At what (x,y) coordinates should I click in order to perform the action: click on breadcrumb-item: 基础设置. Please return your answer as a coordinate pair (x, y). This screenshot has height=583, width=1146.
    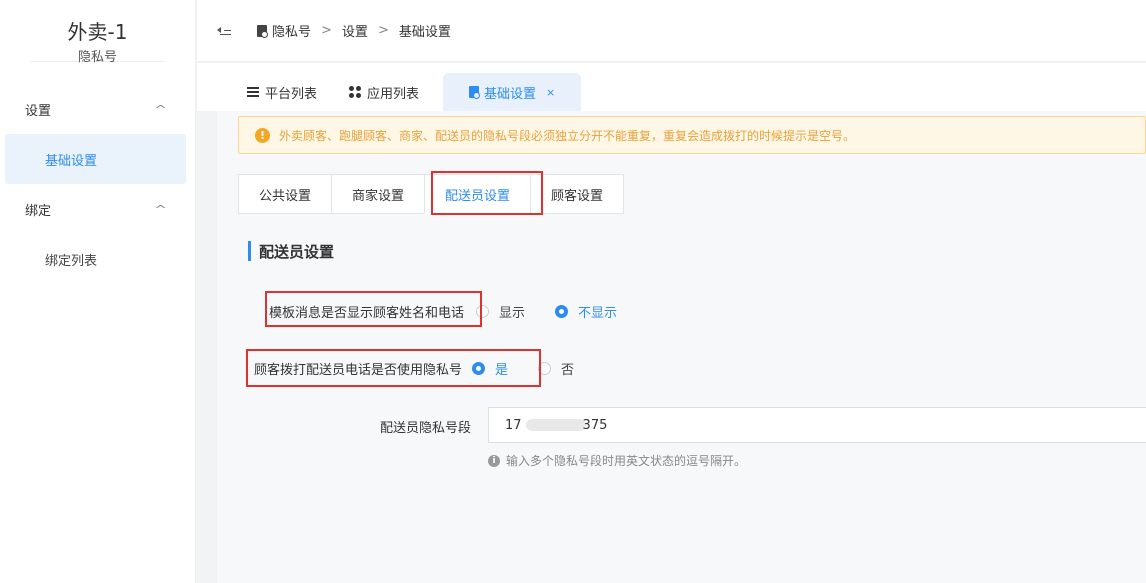
    Looking at the image, I should click on (424, 32).